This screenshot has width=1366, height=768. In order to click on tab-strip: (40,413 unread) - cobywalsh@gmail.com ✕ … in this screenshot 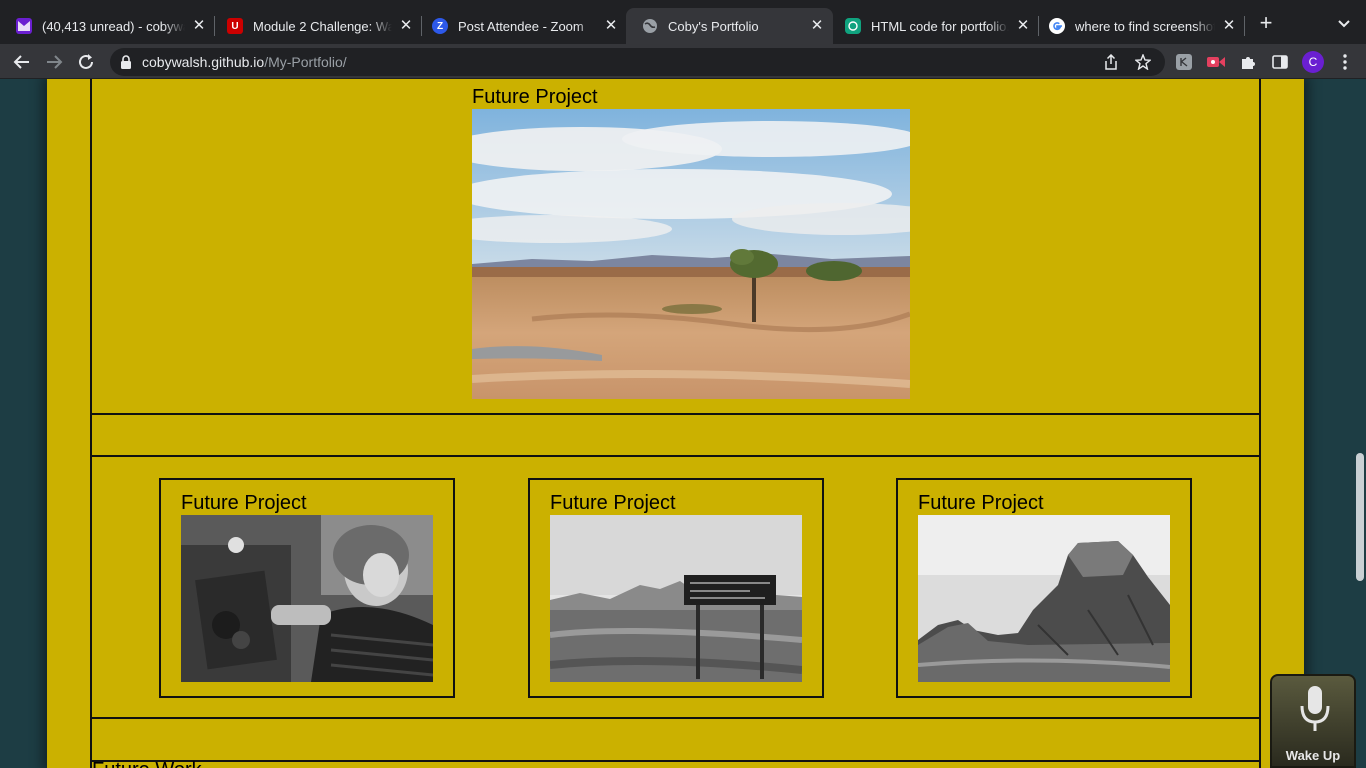, I will do `click(683, 22)`.